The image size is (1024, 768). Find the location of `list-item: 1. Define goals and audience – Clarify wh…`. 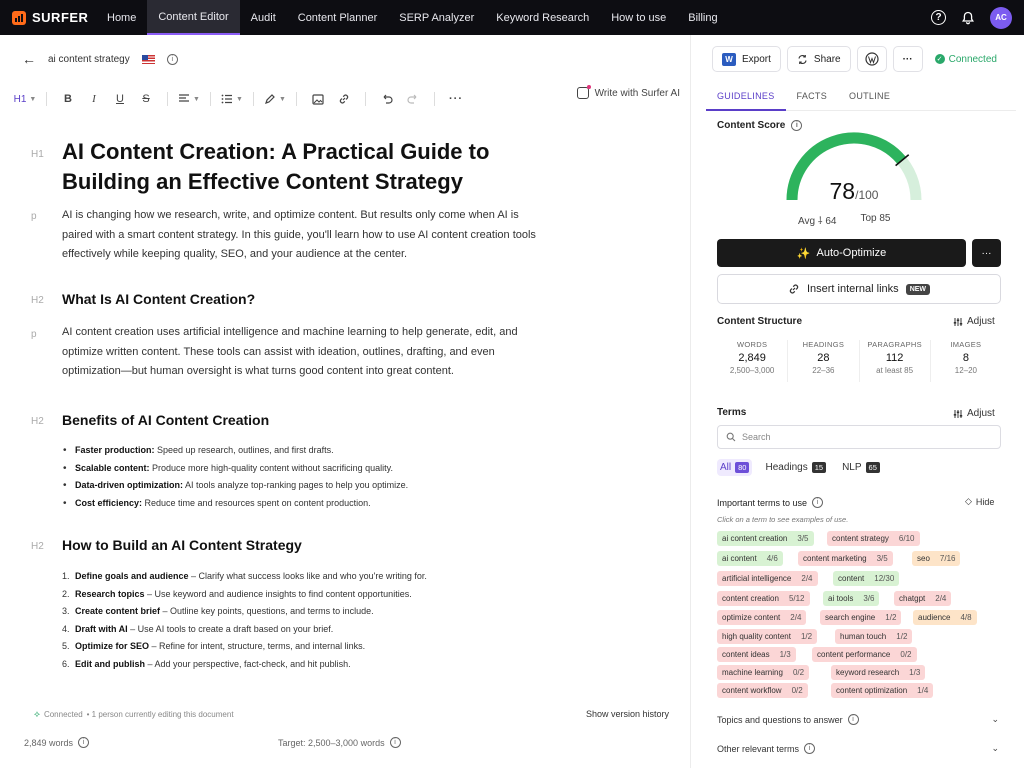

list-item: 1. Define goals and audience – Clarify wh… is located at coordinates (302, 577).